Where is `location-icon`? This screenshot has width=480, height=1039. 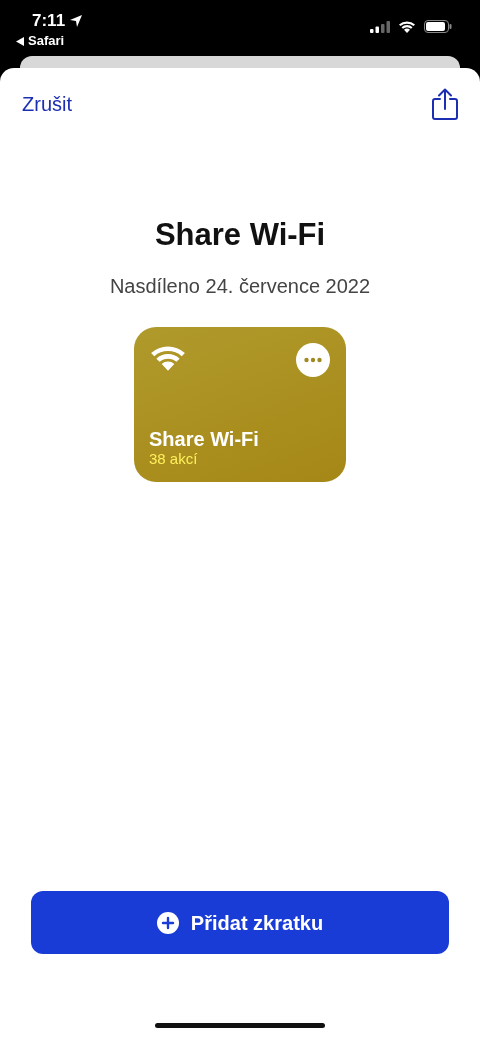 location-icon is located at coordinates (76, 20).